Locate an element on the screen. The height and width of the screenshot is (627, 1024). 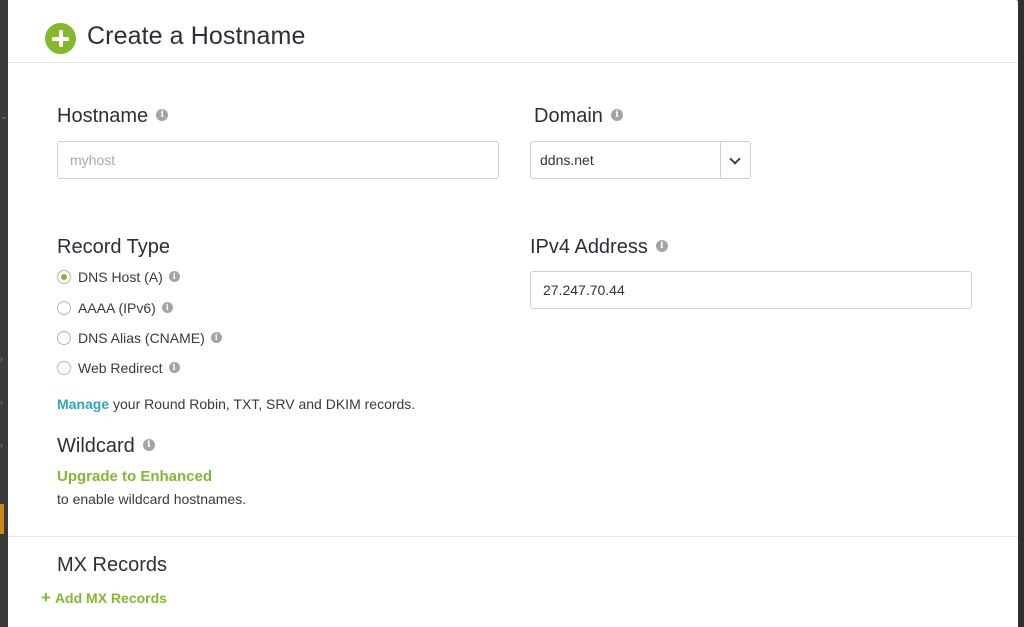
mx-records-label: MX Records is located at coordinates (112, 565).